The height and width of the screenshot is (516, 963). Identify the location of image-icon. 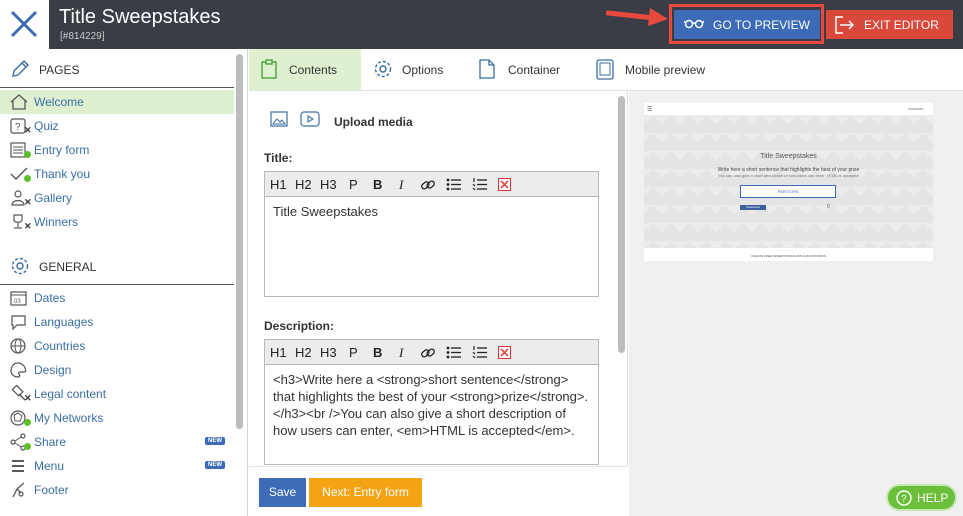
(279, 119).